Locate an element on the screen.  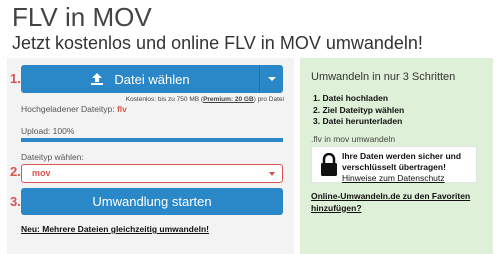
step-number-1: 1. is located at coordinates (15, 78).